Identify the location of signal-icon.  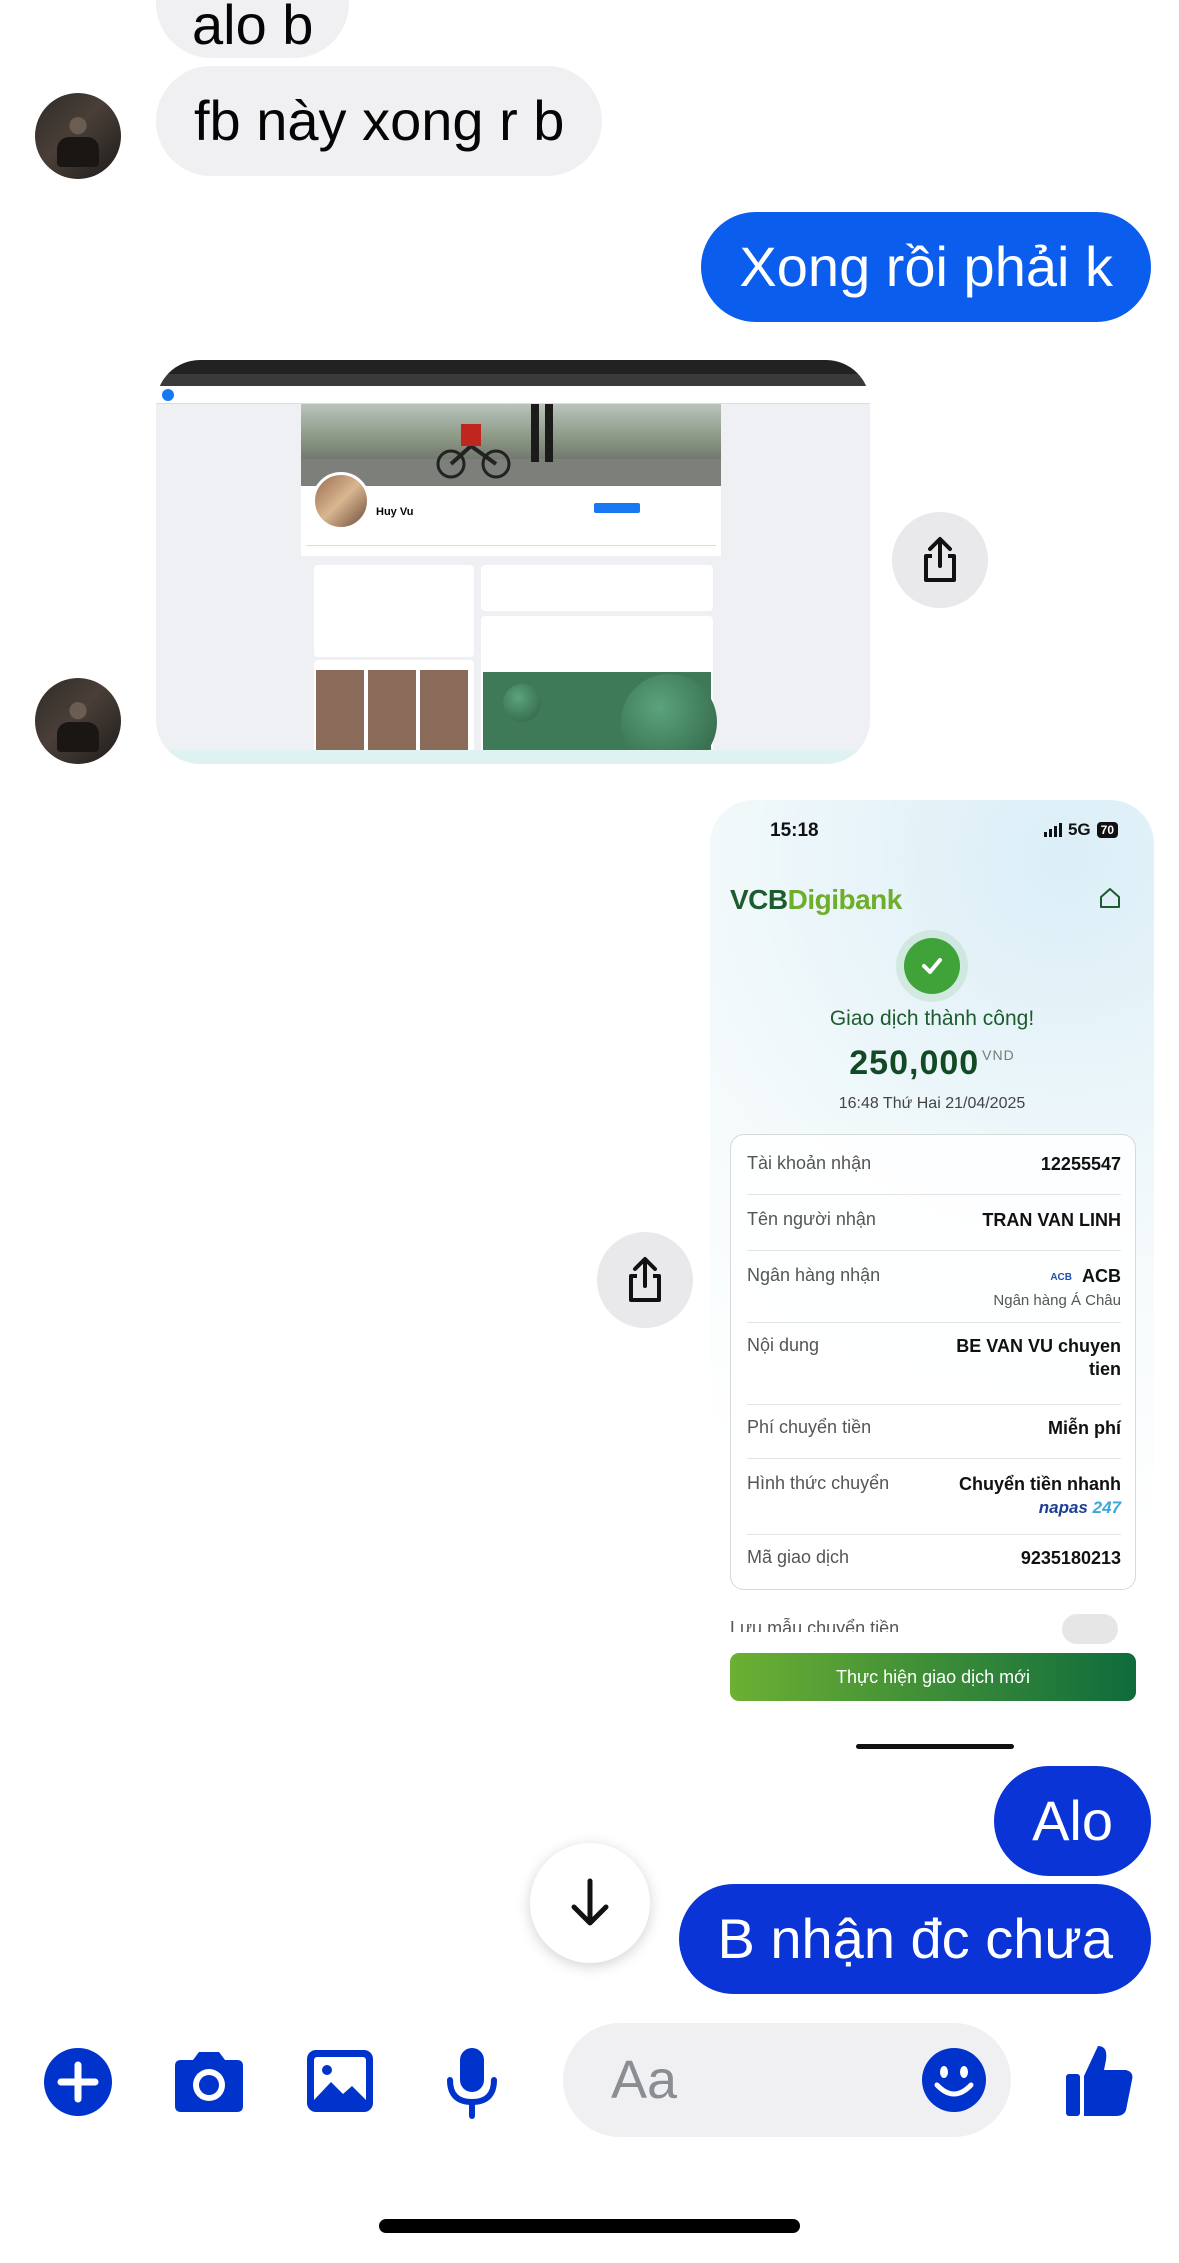
(1052, 830).